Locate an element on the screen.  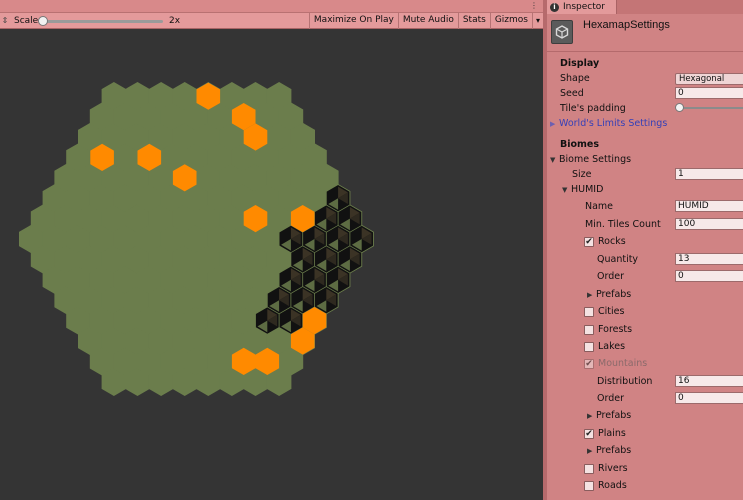
padding-row: Tile's padding is located at coordinates (593, 108).